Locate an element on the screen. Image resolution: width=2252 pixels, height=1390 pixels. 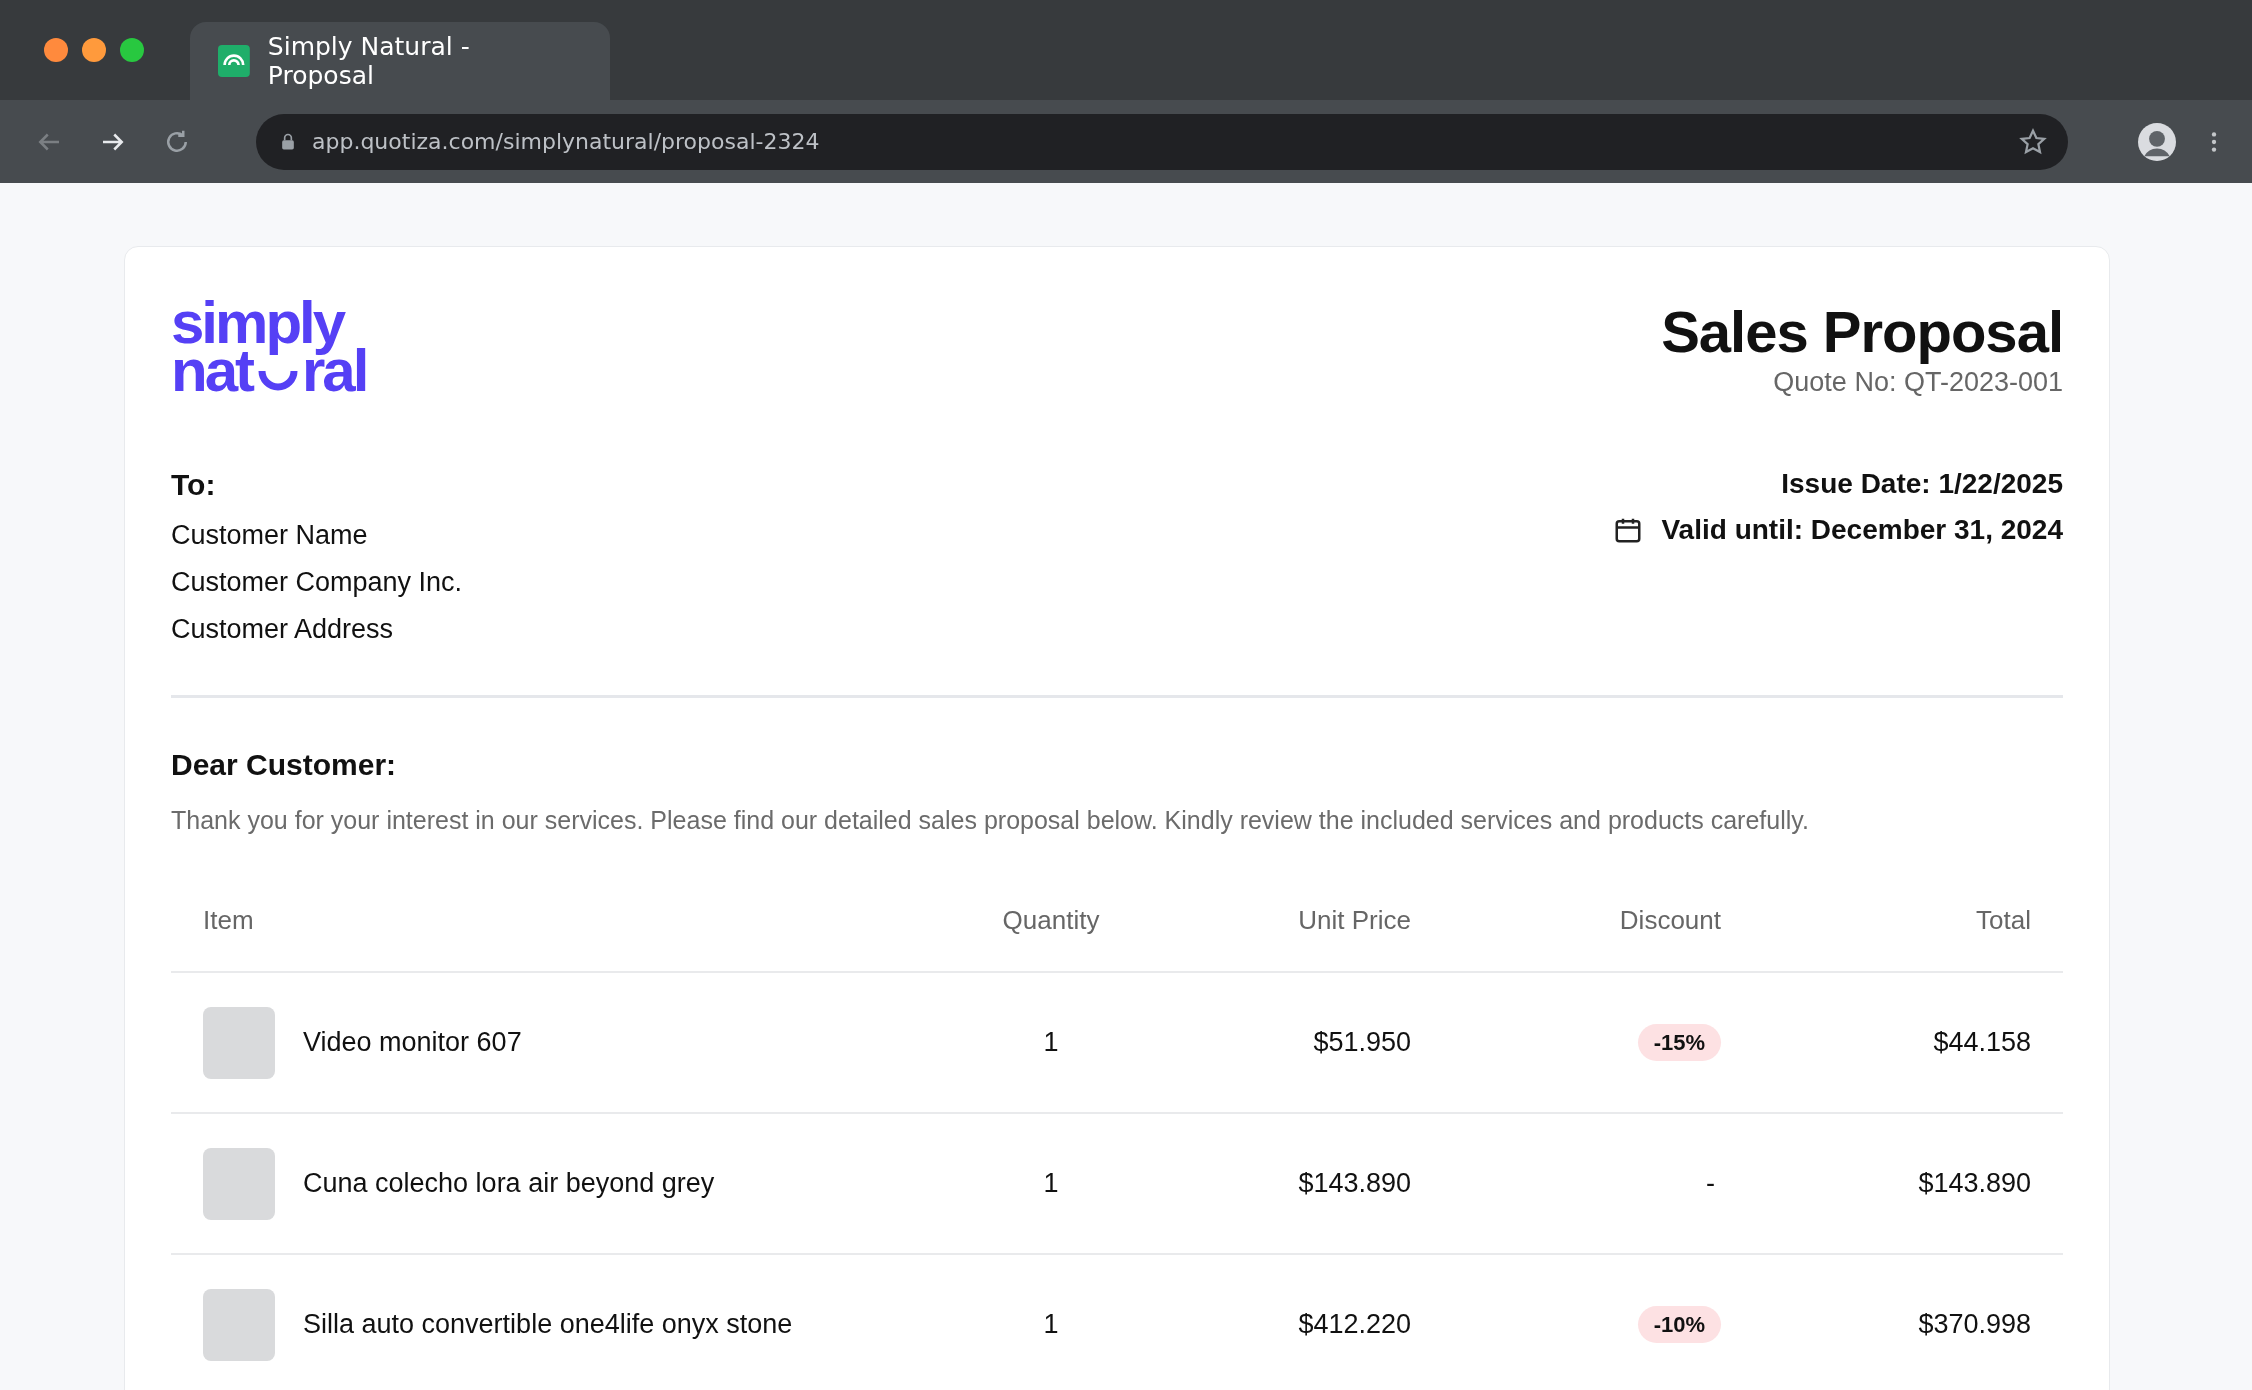
browser-tab: Simply Natural - Proposal is located at coordinates (400, 61).